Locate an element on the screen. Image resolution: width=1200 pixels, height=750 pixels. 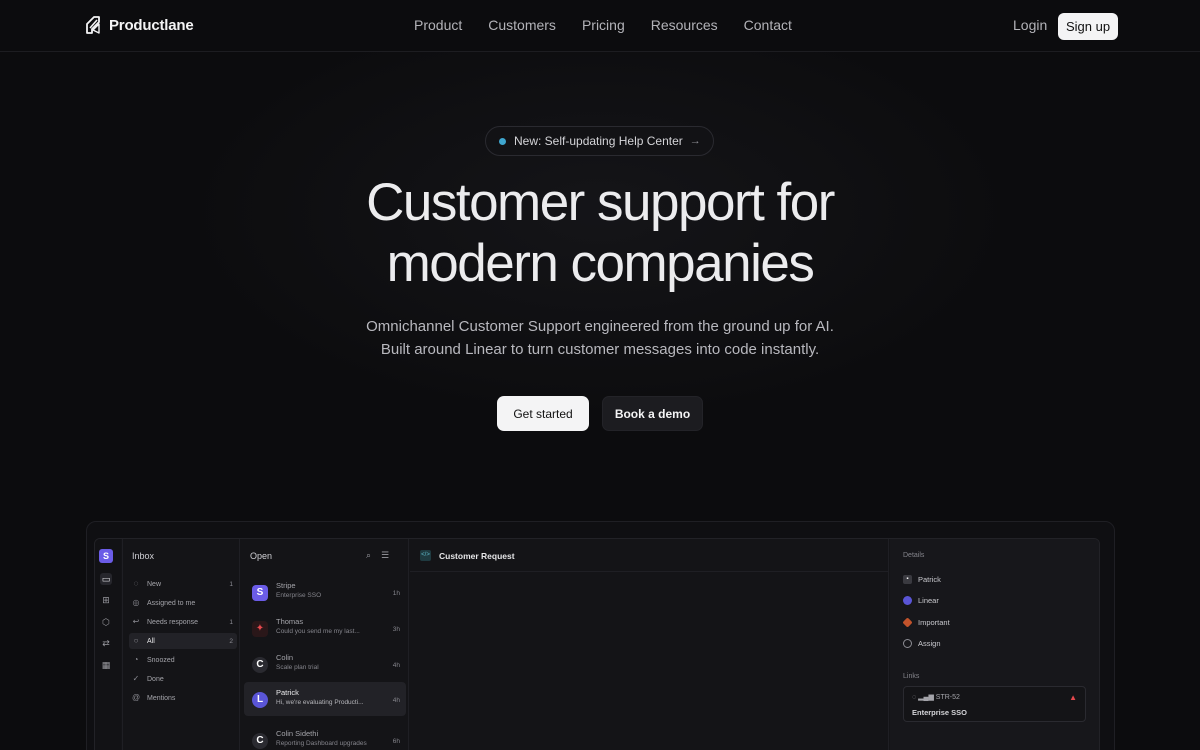
progress-icon: ◌ ▂▄▆ is located at coordinates (923, 697).